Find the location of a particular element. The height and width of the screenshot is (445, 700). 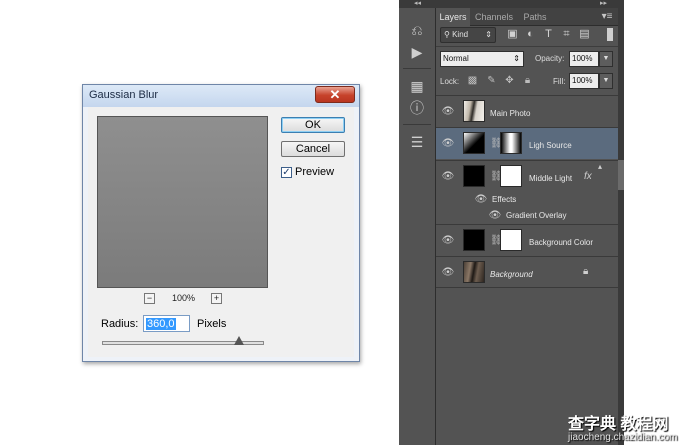

watermark: 查字典 教程网 jiaocheng.chazidian.com is located at coordinates (632, 427).